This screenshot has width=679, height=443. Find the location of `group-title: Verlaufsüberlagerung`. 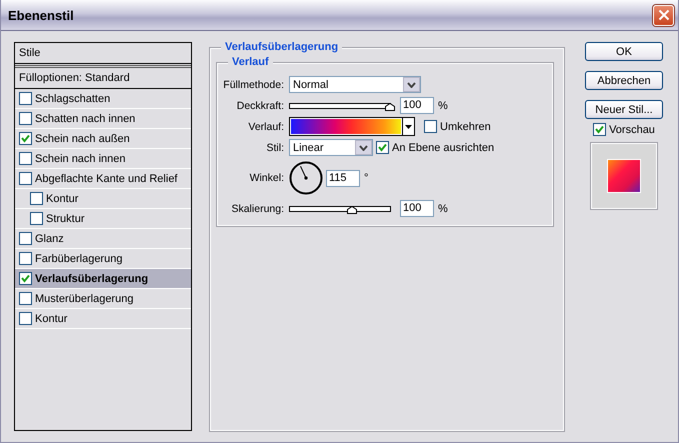

group-title: Verlaufsüberlagerung is located at coordinates (281, 47).